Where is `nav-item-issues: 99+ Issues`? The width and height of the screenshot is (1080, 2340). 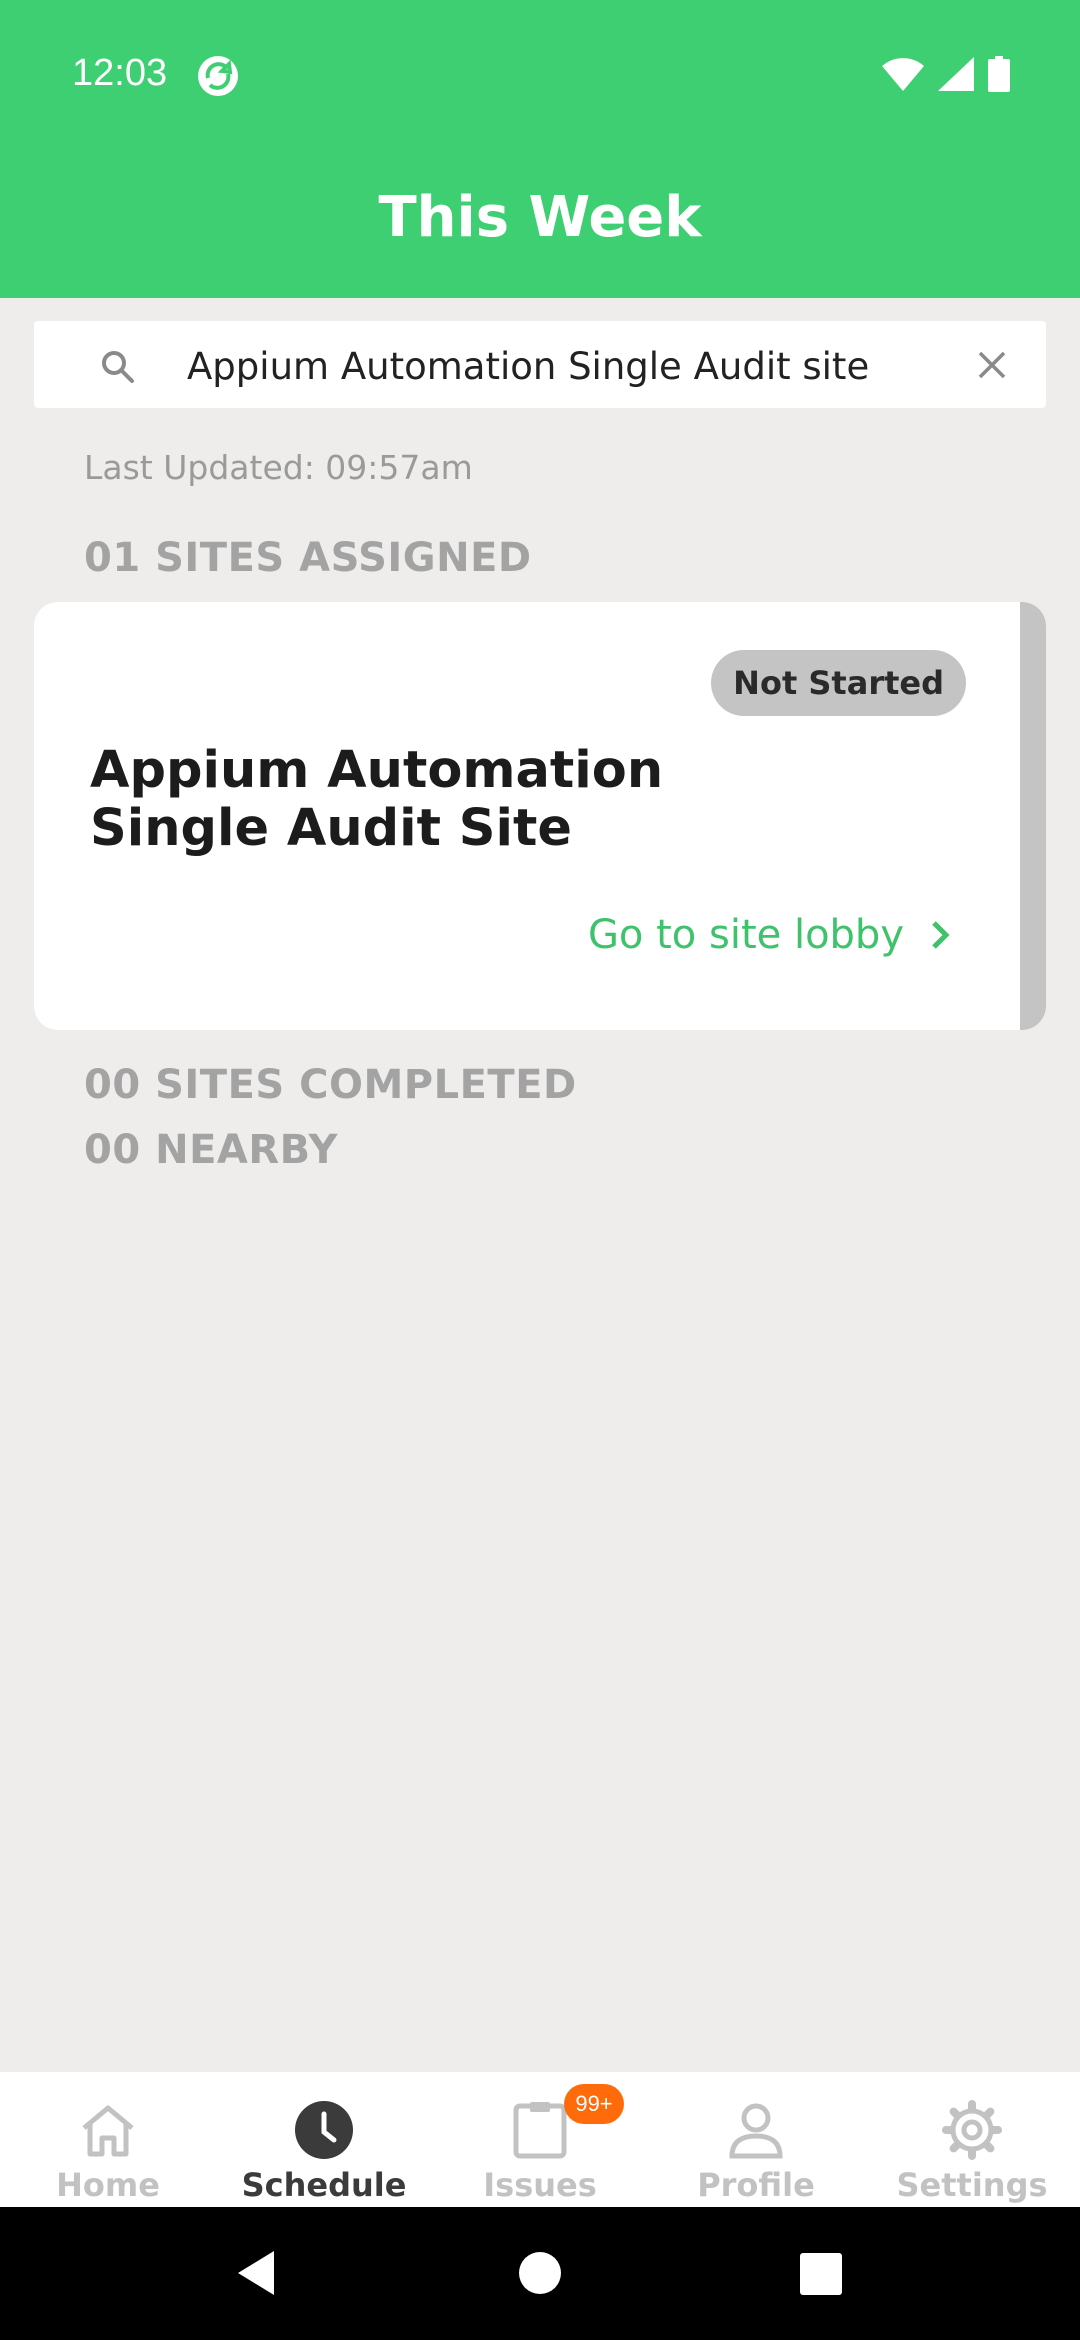 nav-item-issues: 99+ Issues is located at coordinates (540, 2139).